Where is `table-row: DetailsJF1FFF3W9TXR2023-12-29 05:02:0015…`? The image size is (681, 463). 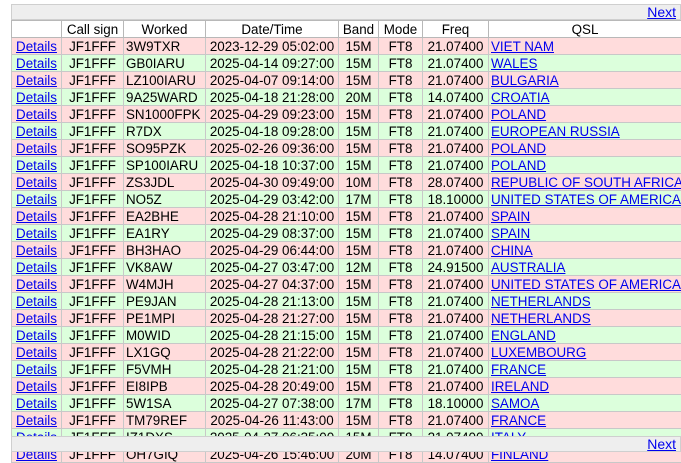
table-row: DetailsJF1FFF3W9TXR2023-12-29 05:02:0015… is located at coordinates (346, 46).